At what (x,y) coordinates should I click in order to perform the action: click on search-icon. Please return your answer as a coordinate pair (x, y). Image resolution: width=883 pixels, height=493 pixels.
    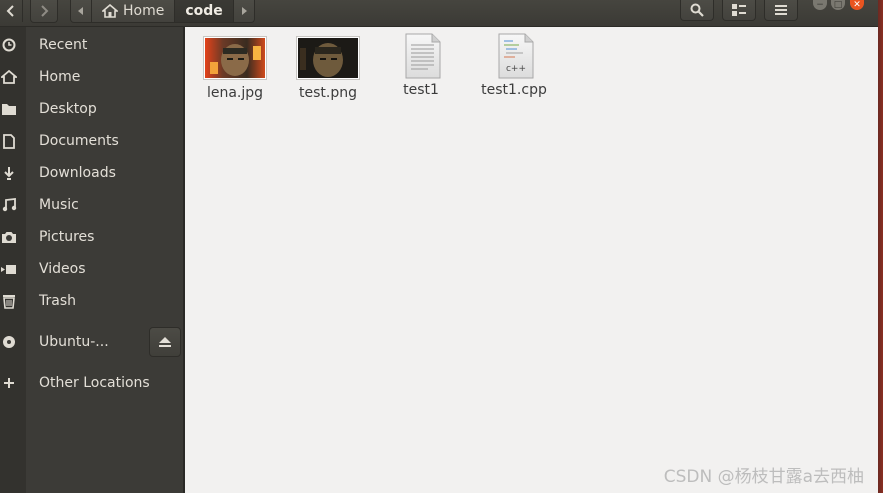
    Looking at the image, I should click on (697, 10).